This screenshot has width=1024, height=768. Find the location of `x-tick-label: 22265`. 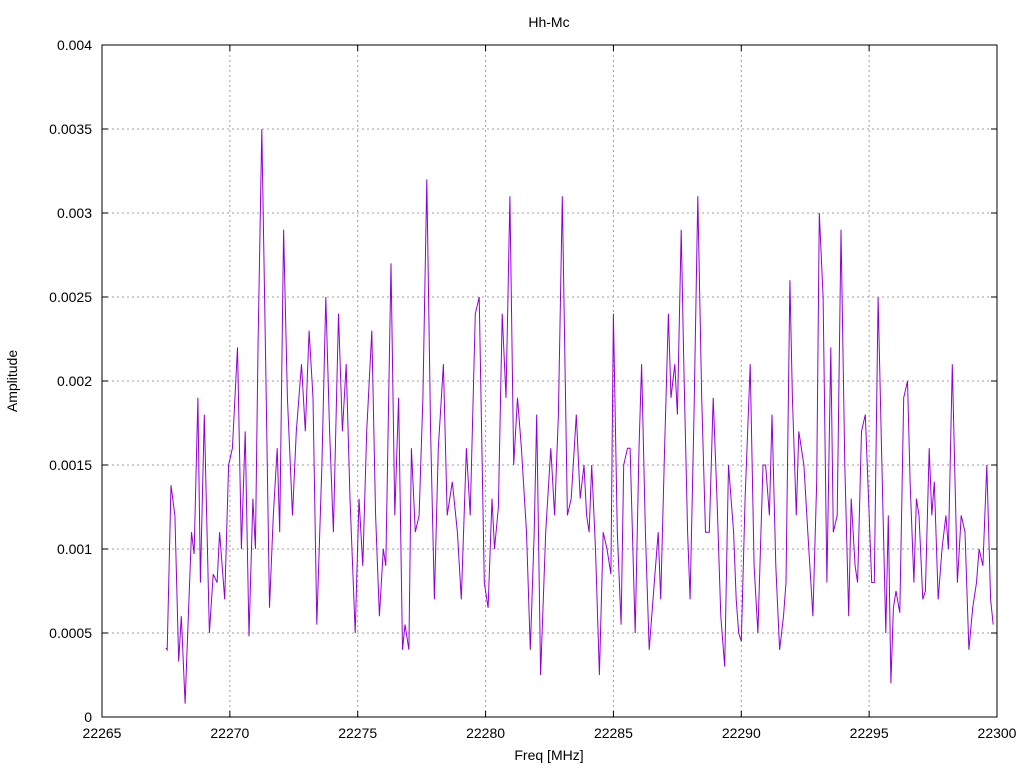

x-tick-label: 22265 is located at coordinates (102, 733).